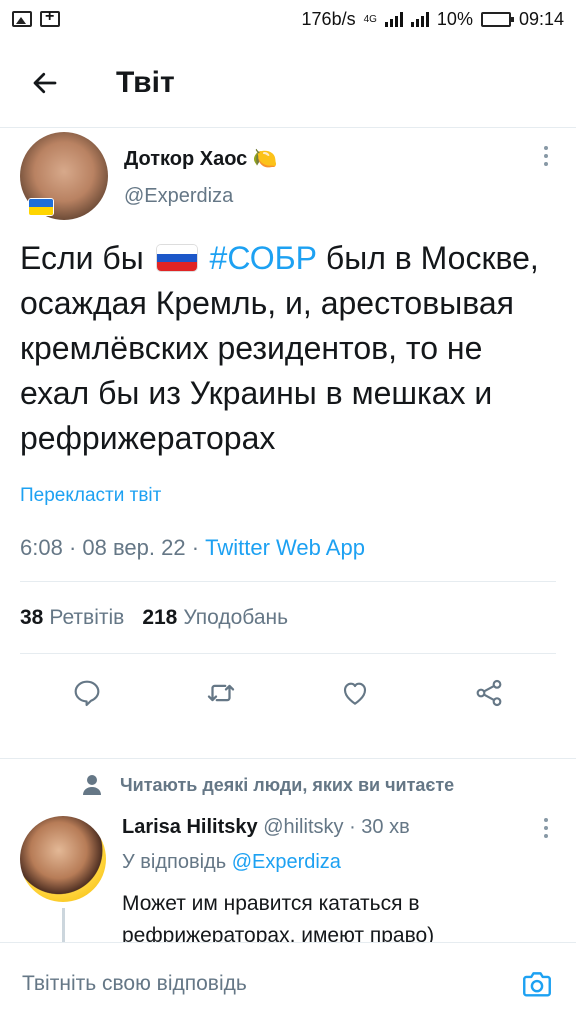  I want to click on retweet-button, so click(221, 693).